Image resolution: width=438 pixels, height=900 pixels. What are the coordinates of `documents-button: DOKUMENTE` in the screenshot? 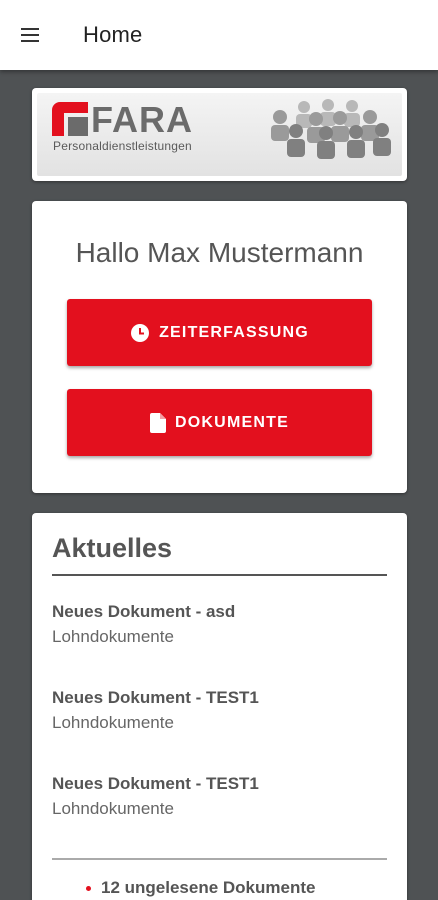 It's located at (219, 422).